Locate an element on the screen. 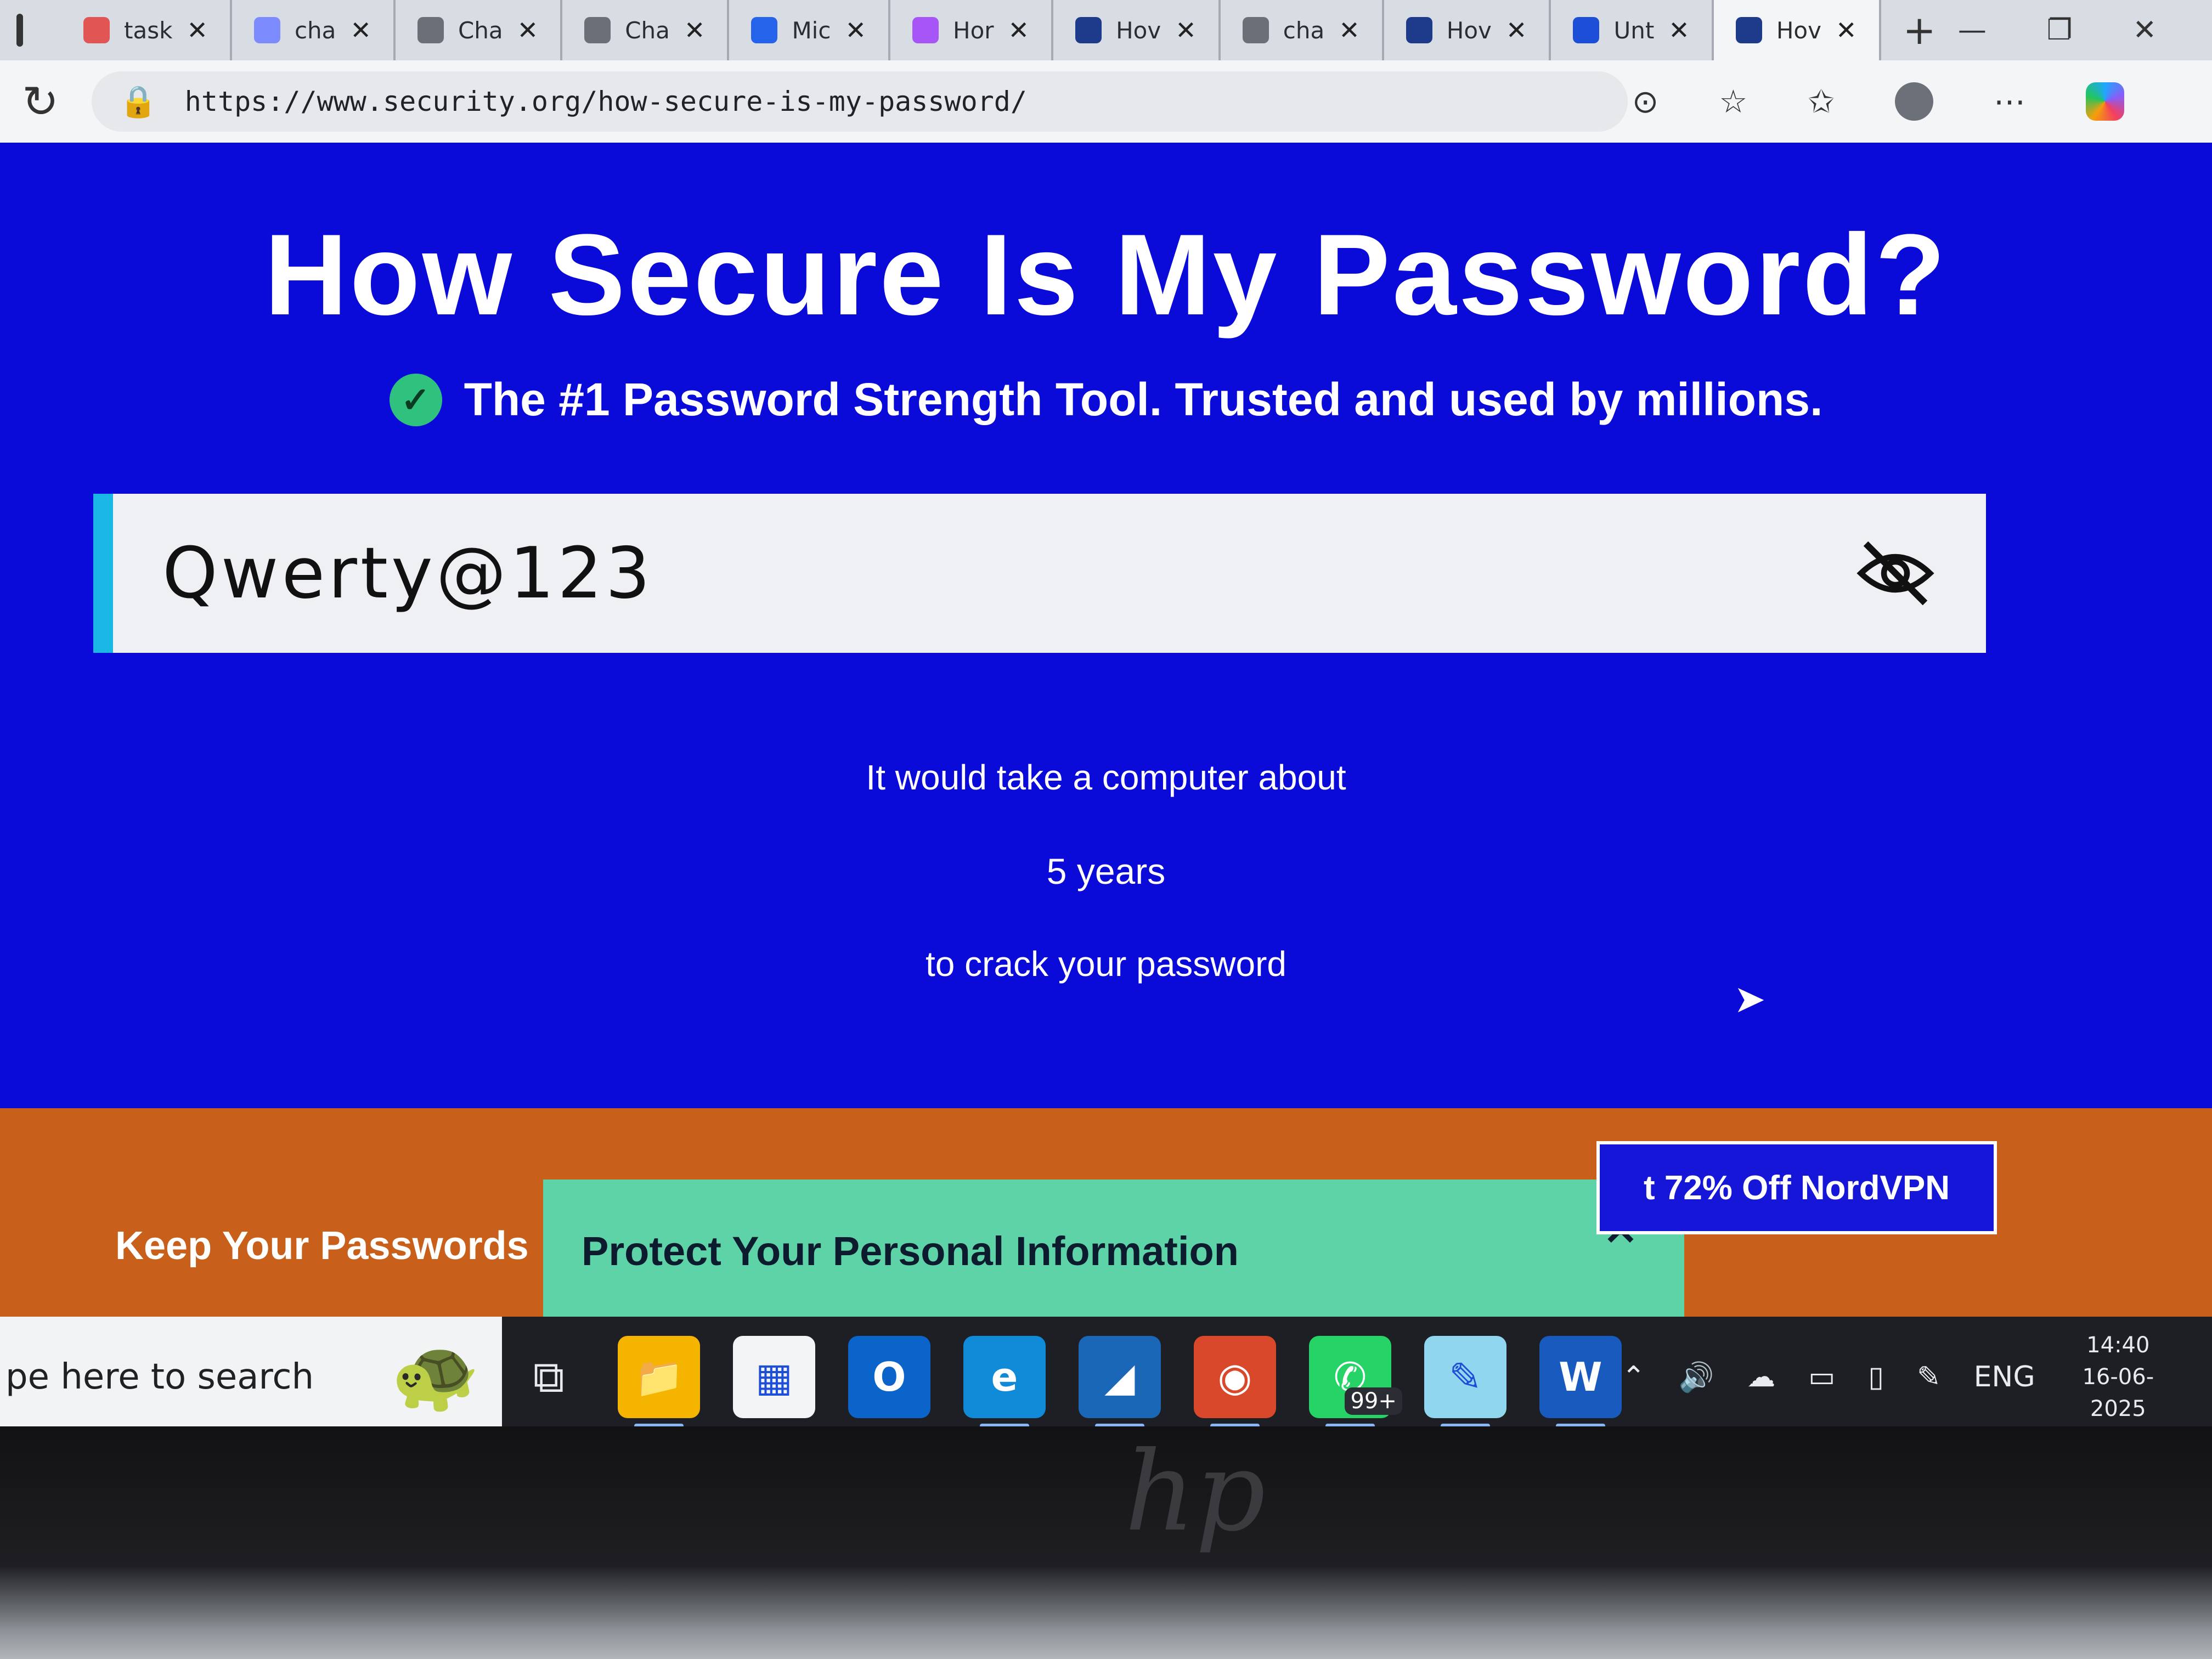 The height and width of the screenshot is (1659, 2212). volume-icon: 🔊 is located at coordinates (1696, 1377).